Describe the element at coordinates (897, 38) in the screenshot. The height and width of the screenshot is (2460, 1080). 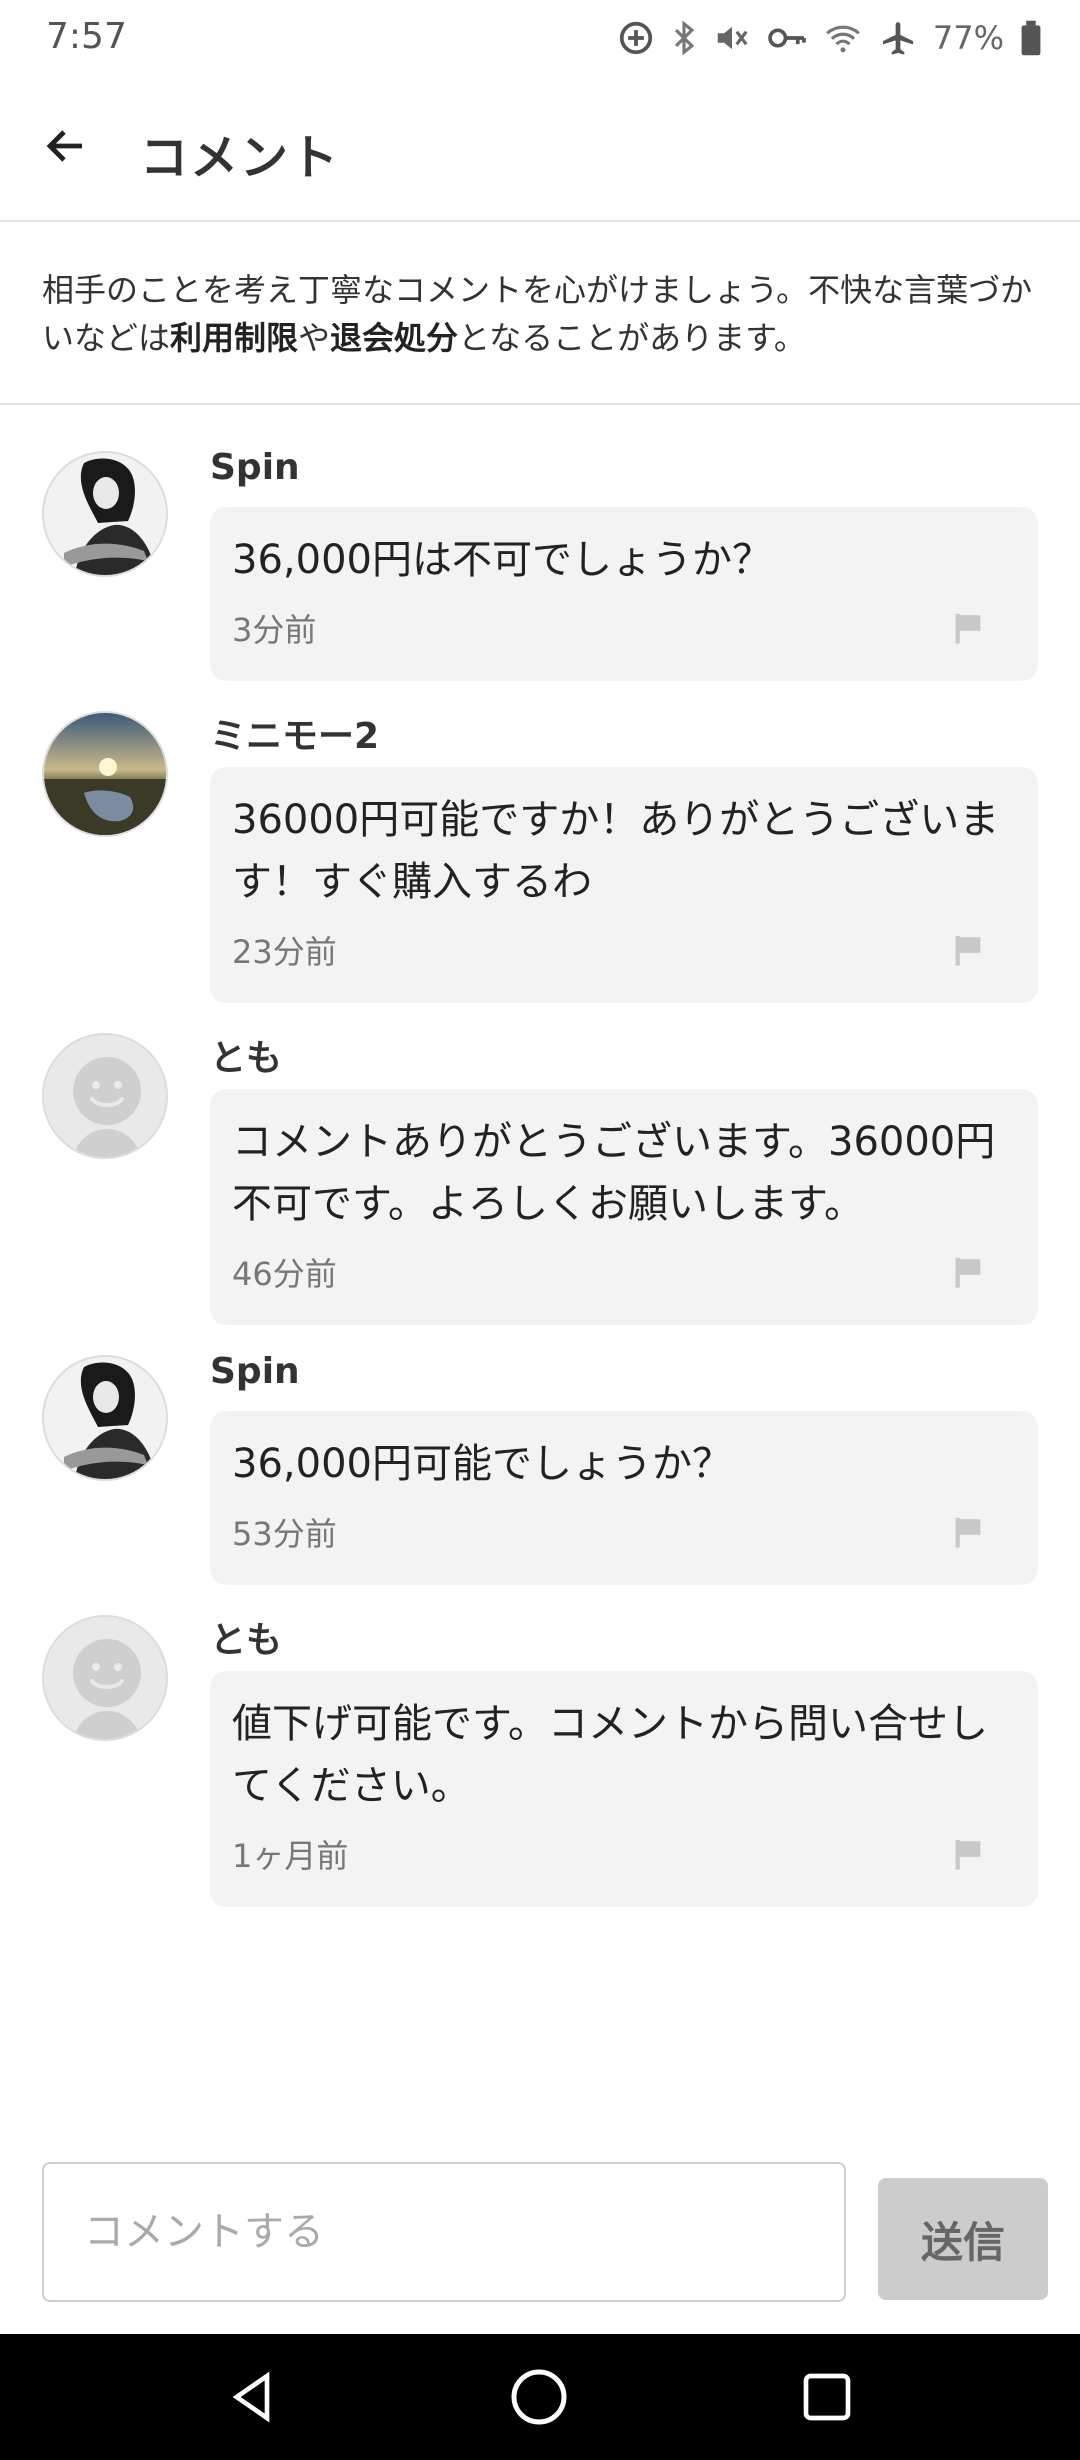
I see `airplane-icon` at that location.